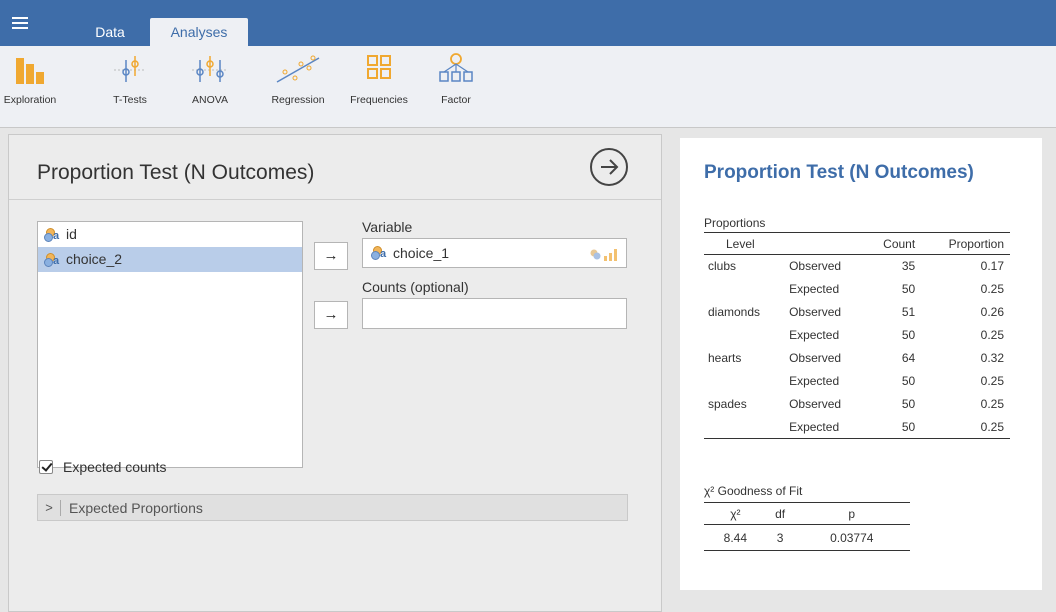 Image resolution: width=1056 pixels, height=612 pixels. I want to click on ribbon-t-tests: T-Tests, so click(130, 87).